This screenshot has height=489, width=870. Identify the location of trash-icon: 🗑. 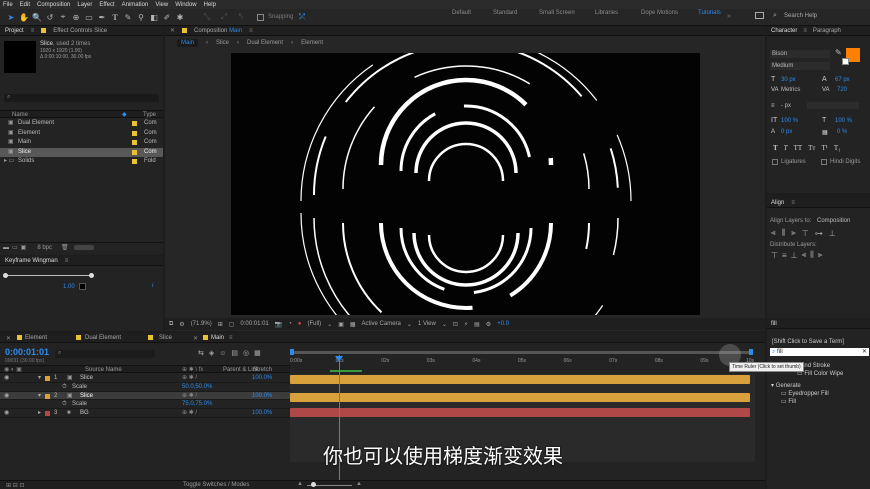
(65, 247).